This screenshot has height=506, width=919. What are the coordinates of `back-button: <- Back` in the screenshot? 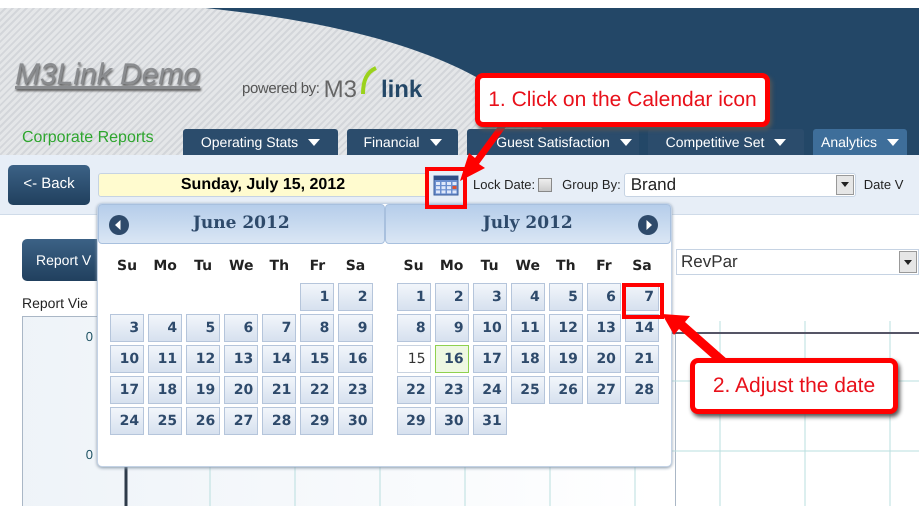 It's located at (49, 184).